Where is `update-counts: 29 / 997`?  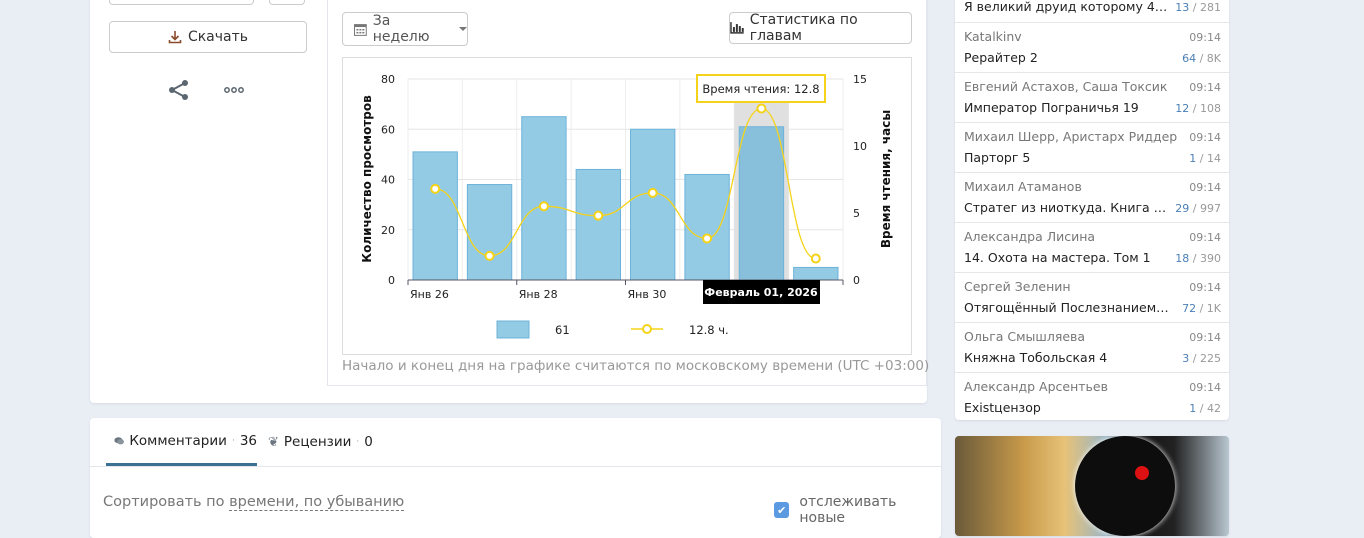
update-counts: 29 / 997 is located at coordinates (1198, 208).